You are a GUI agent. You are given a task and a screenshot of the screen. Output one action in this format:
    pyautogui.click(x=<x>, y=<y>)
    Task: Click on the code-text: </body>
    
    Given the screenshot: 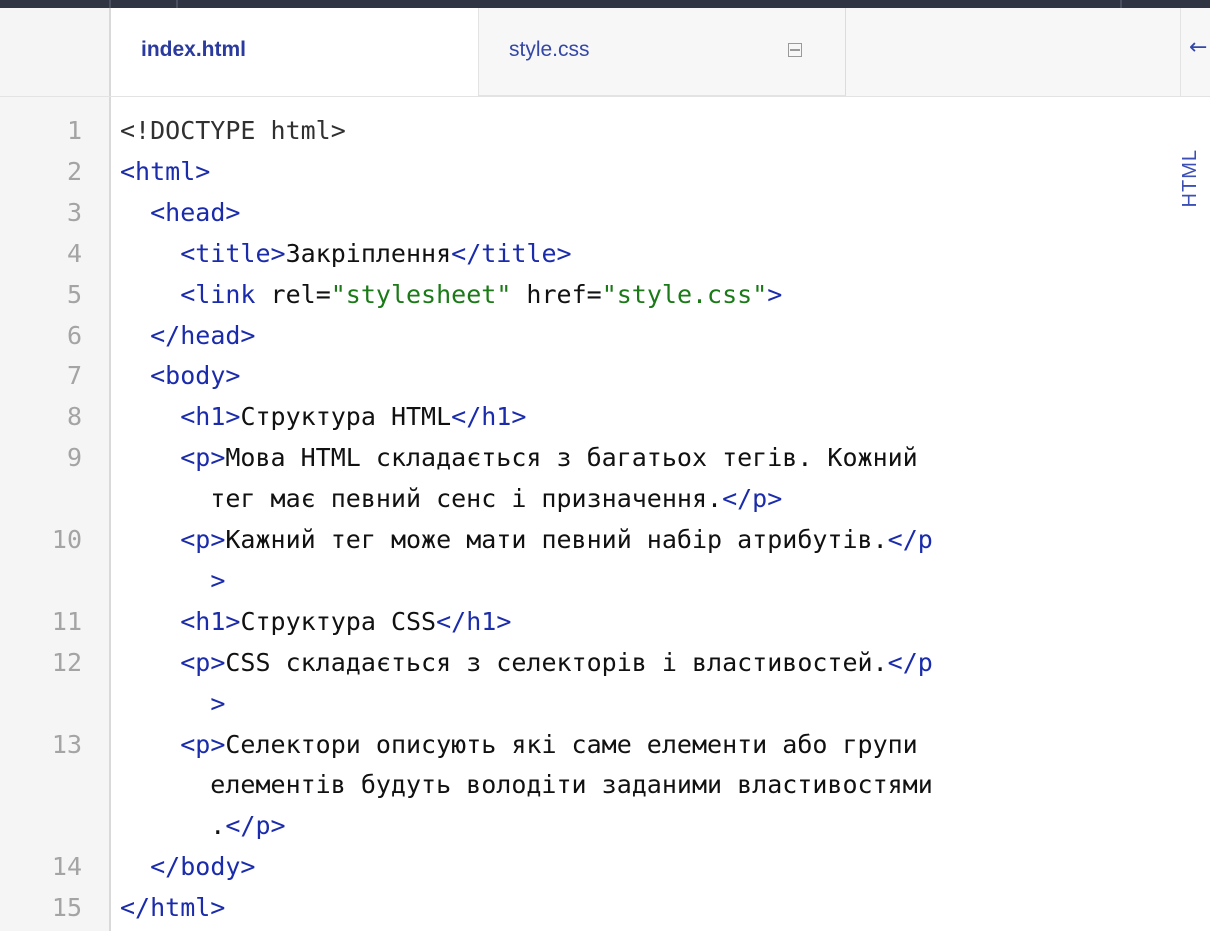 What is the action you would take?
    pyautogui.click(x=187, y=867)
    